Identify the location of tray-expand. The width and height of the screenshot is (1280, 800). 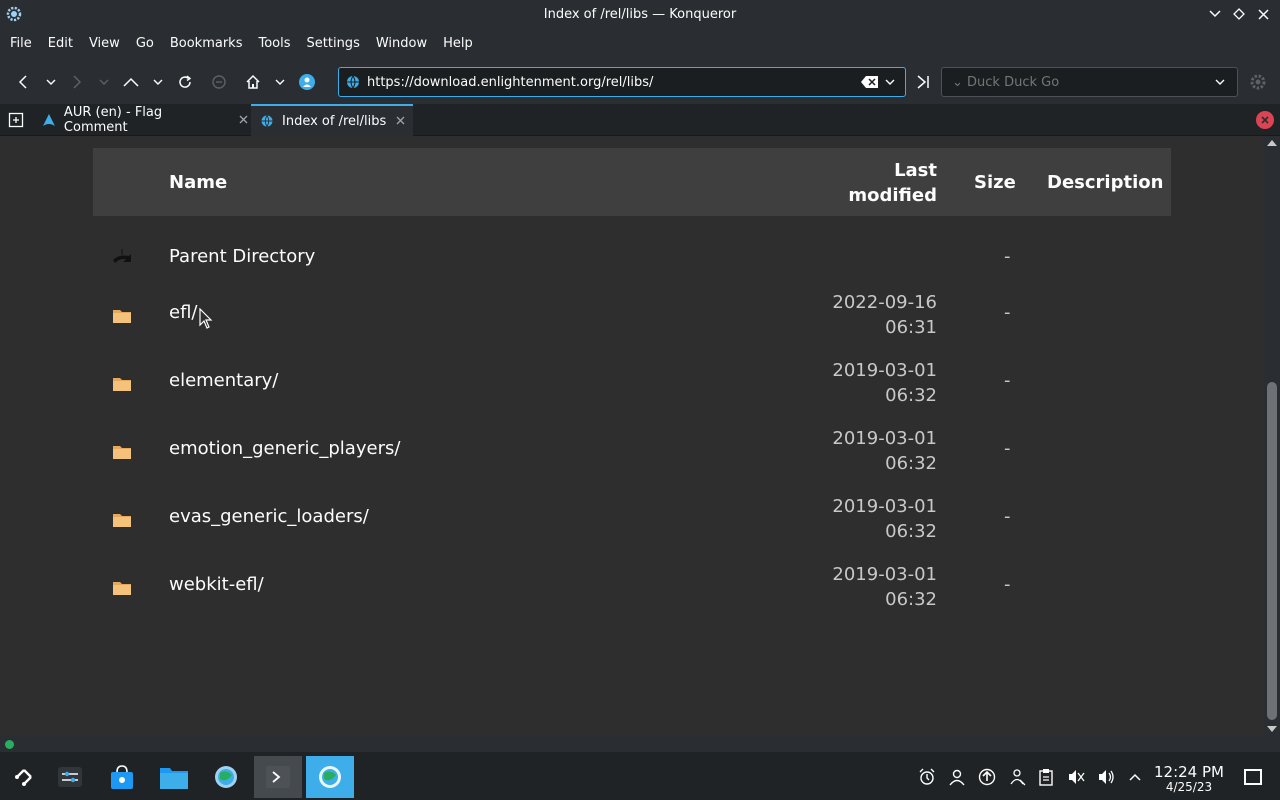
(1135, 777).